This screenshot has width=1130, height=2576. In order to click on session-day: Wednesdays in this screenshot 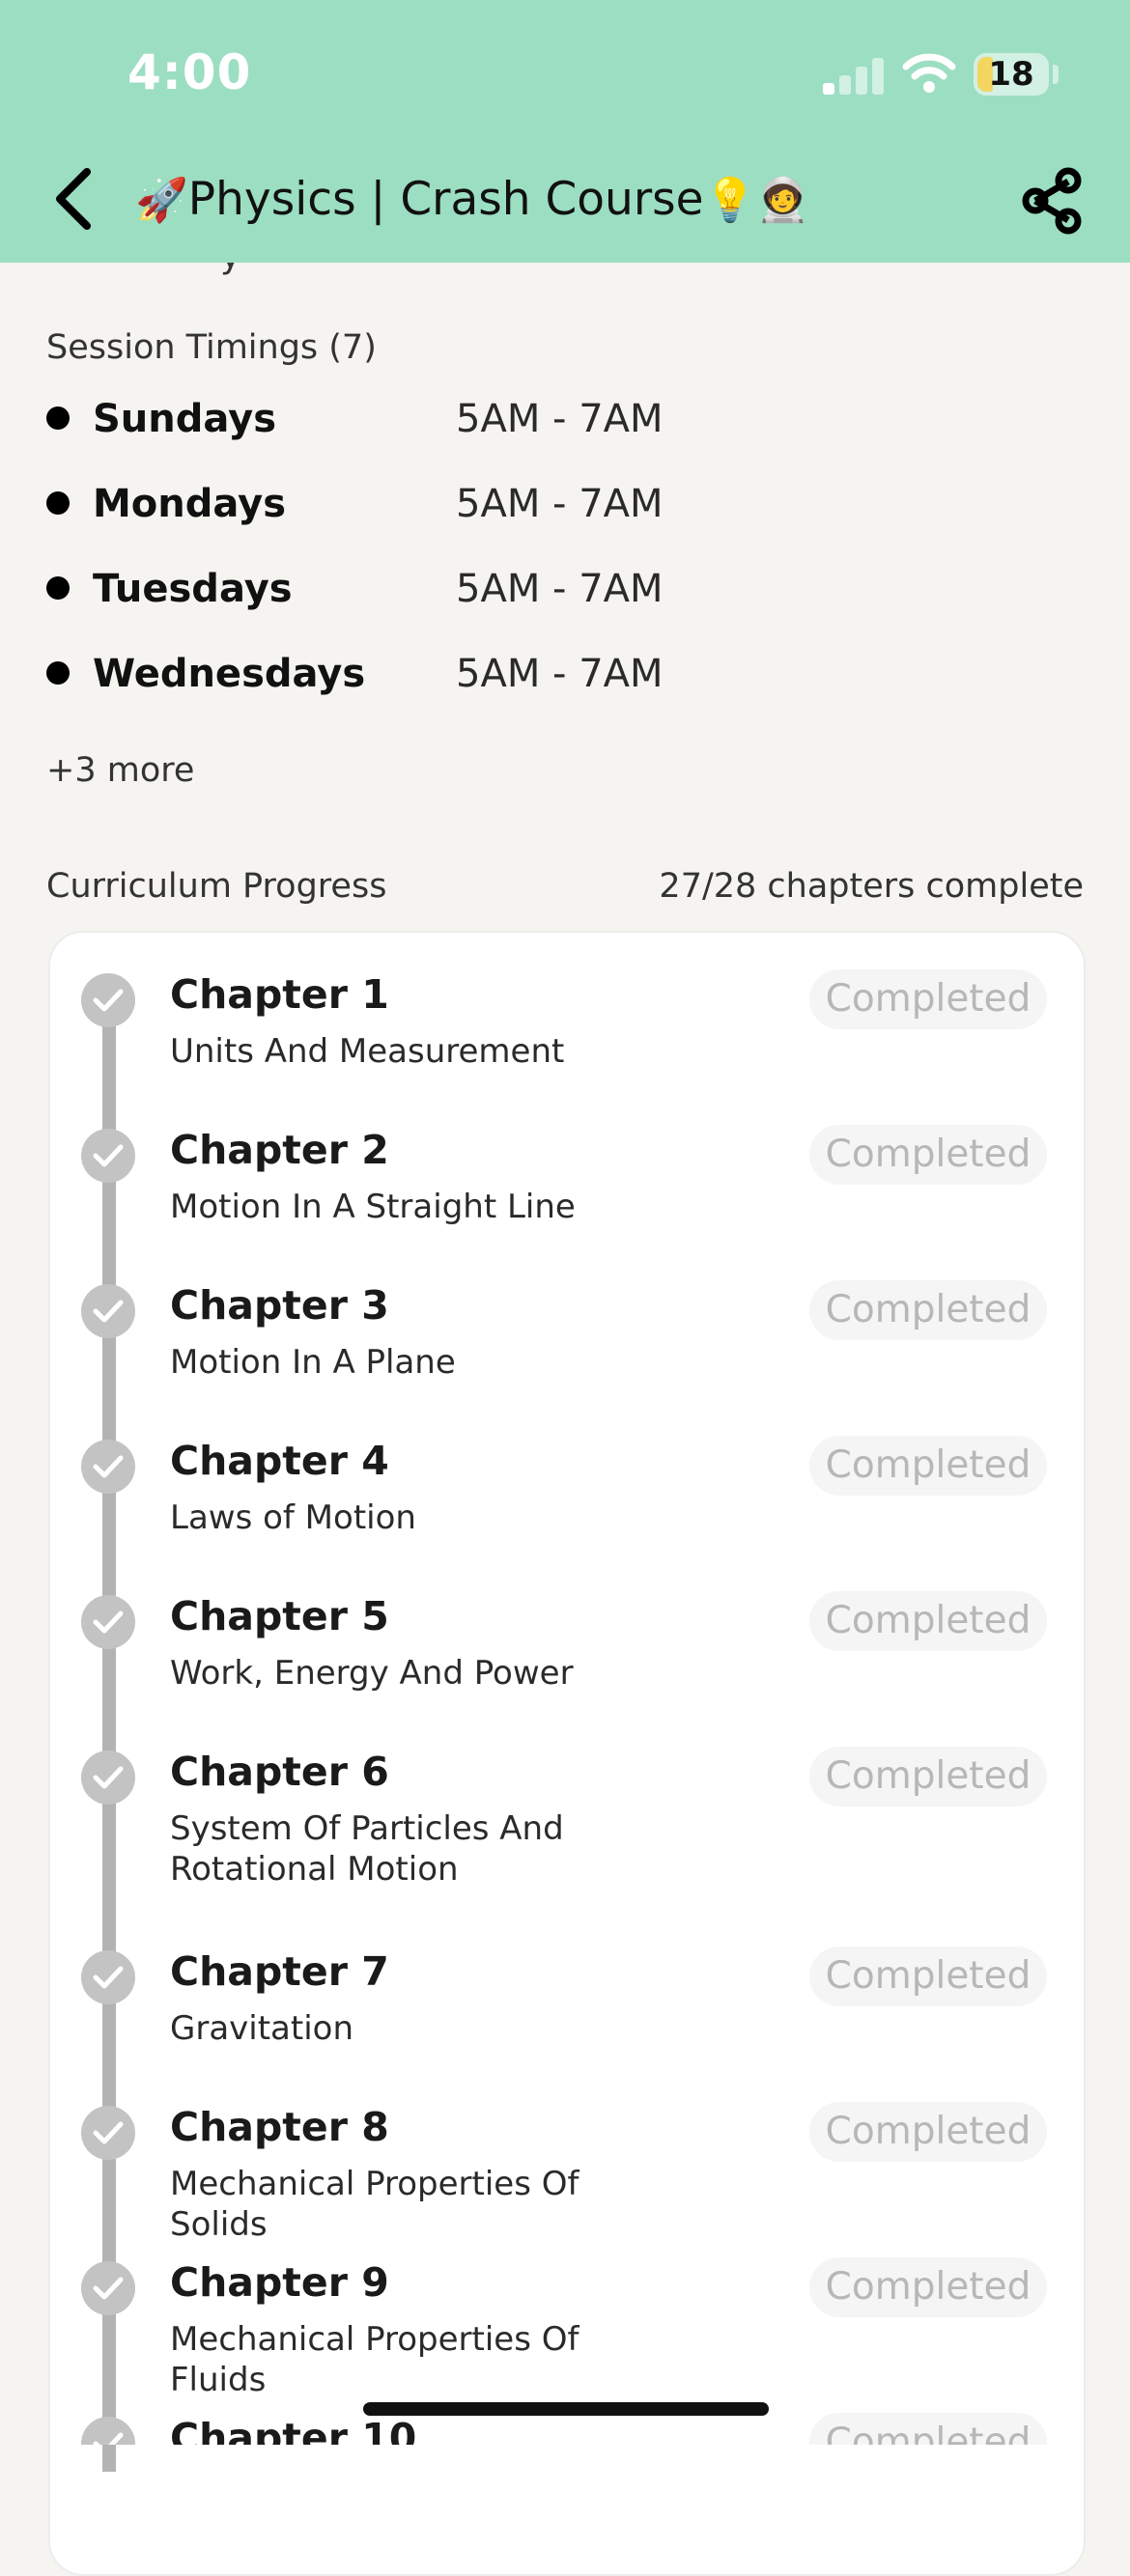, I will do `click(229, 674)`.